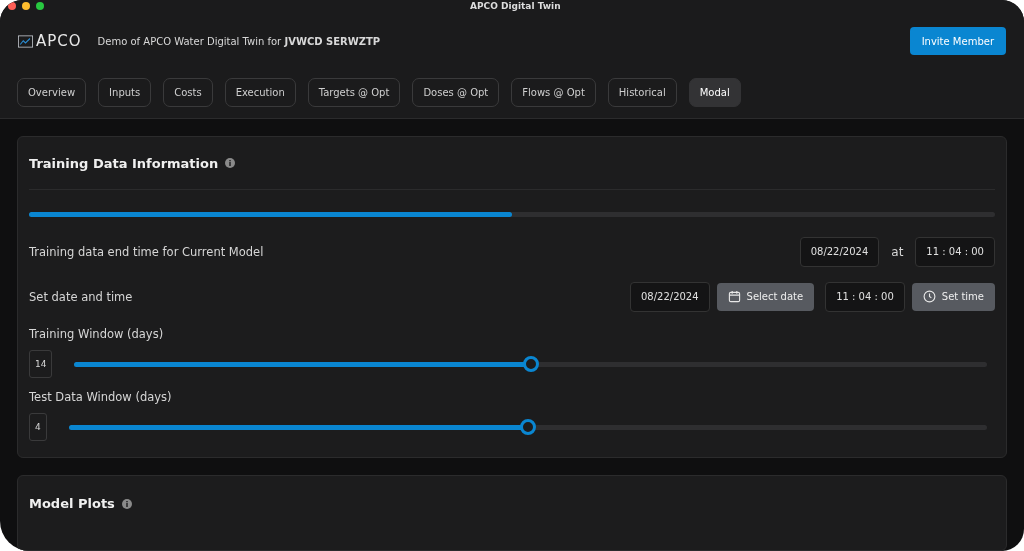 This screenshot has height=551, width=1024. Describe the element at coordinates (188, 92) in the screenshot. I see `tab: Costs` at that location.